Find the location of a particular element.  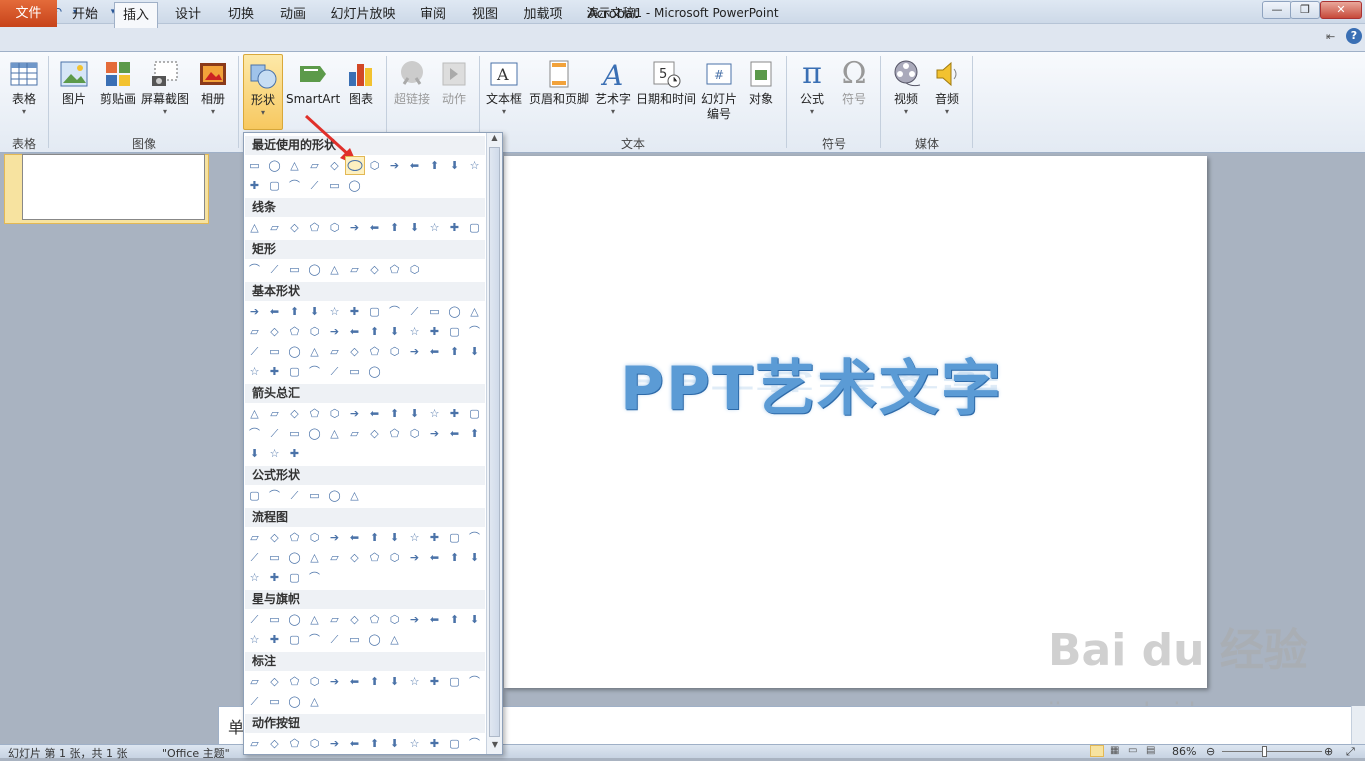

screenshot-button: 屏幕截图 ▾ is located at coordinates (165, 93).